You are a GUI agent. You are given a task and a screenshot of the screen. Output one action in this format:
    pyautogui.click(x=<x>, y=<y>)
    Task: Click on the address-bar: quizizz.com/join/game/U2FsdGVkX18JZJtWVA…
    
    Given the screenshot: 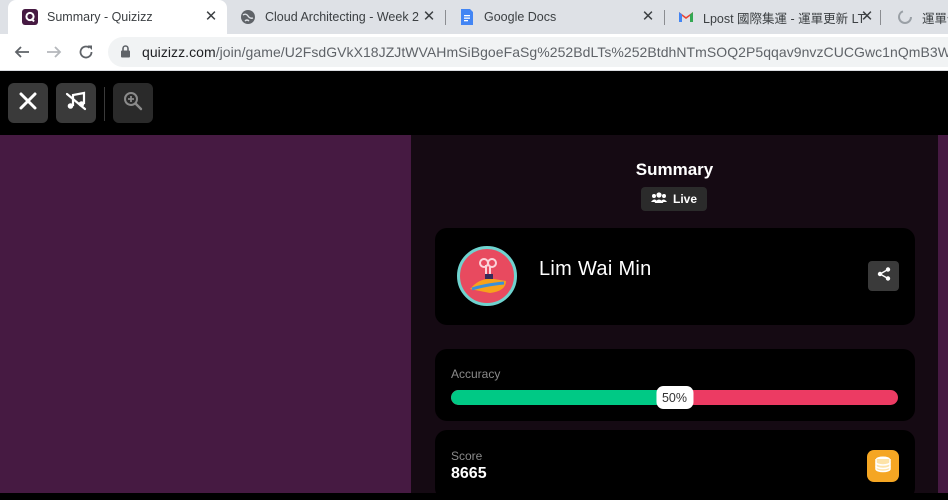 What is the action you would take?
    pyautogui.click(x=474, y=52)
    